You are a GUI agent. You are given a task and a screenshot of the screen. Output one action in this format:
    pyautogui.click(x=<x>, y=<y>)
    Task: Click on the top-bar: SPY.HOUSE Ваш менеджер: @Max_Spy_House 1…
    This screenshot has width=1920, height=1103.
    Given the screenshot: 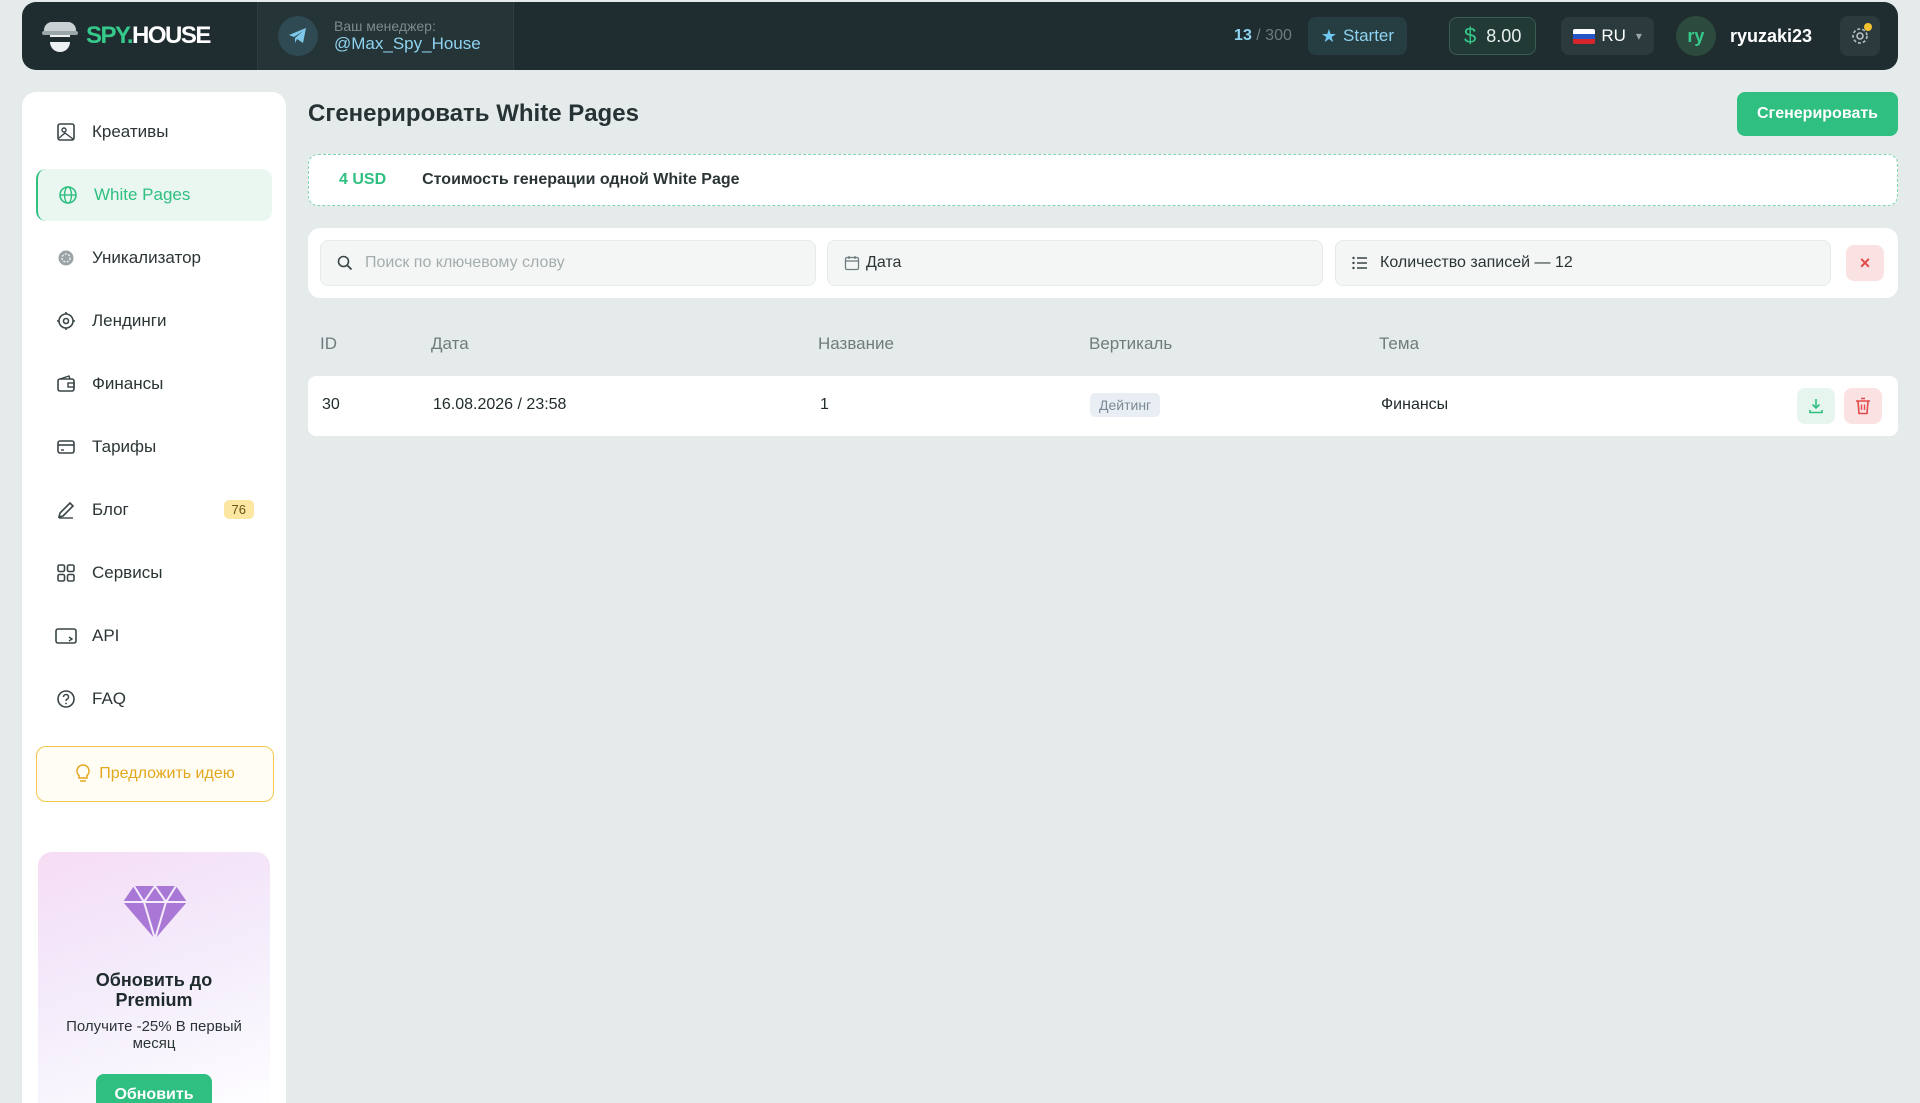 What is the action you would take?
    pyautogui.click(x=960, y=36)
    